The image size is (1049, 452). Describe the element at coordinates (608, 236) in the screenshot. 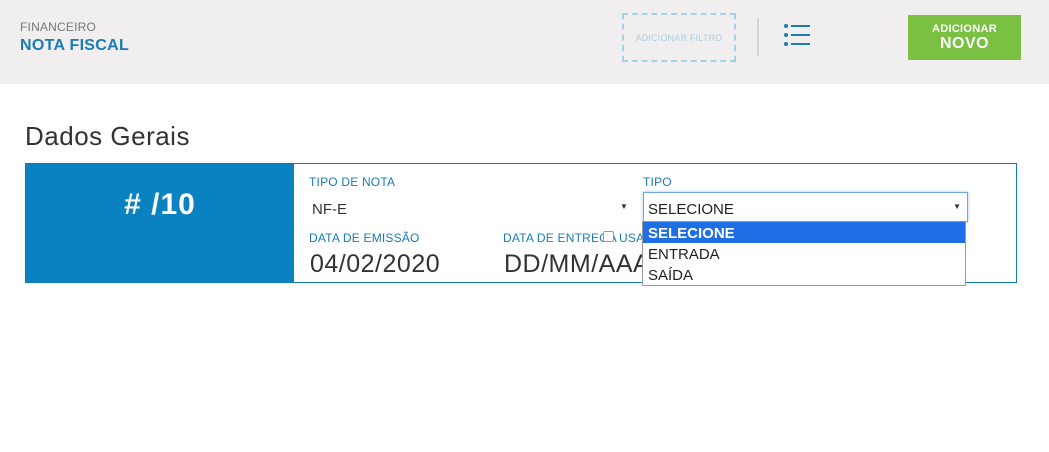

I see `usar-checkbox` at that location.